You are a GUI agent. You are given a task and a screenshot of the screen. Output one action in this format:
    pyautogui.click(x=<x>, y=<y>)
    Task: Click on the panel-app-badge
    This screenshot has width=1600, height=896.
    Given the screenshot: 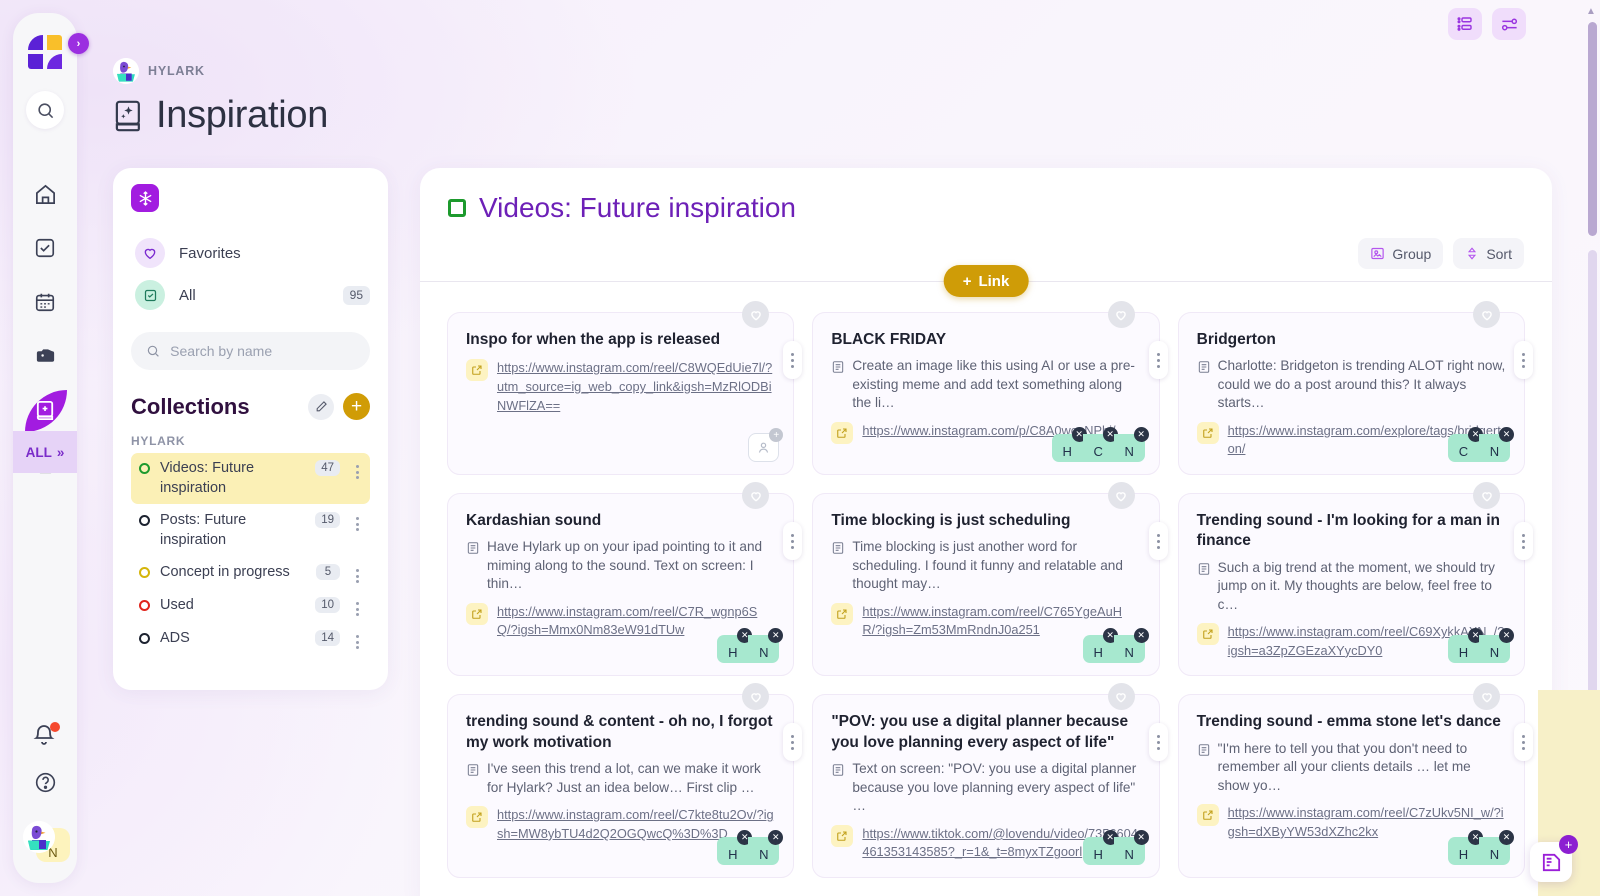 What is the action you would take?
    pyautogui.click(x=145, y=198)
    